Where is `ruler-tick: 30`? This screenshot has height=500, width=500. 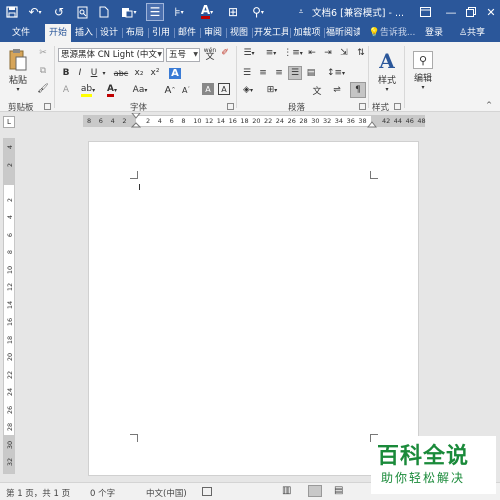 ruler-tick: 30 is located at coordinates (10, 444).